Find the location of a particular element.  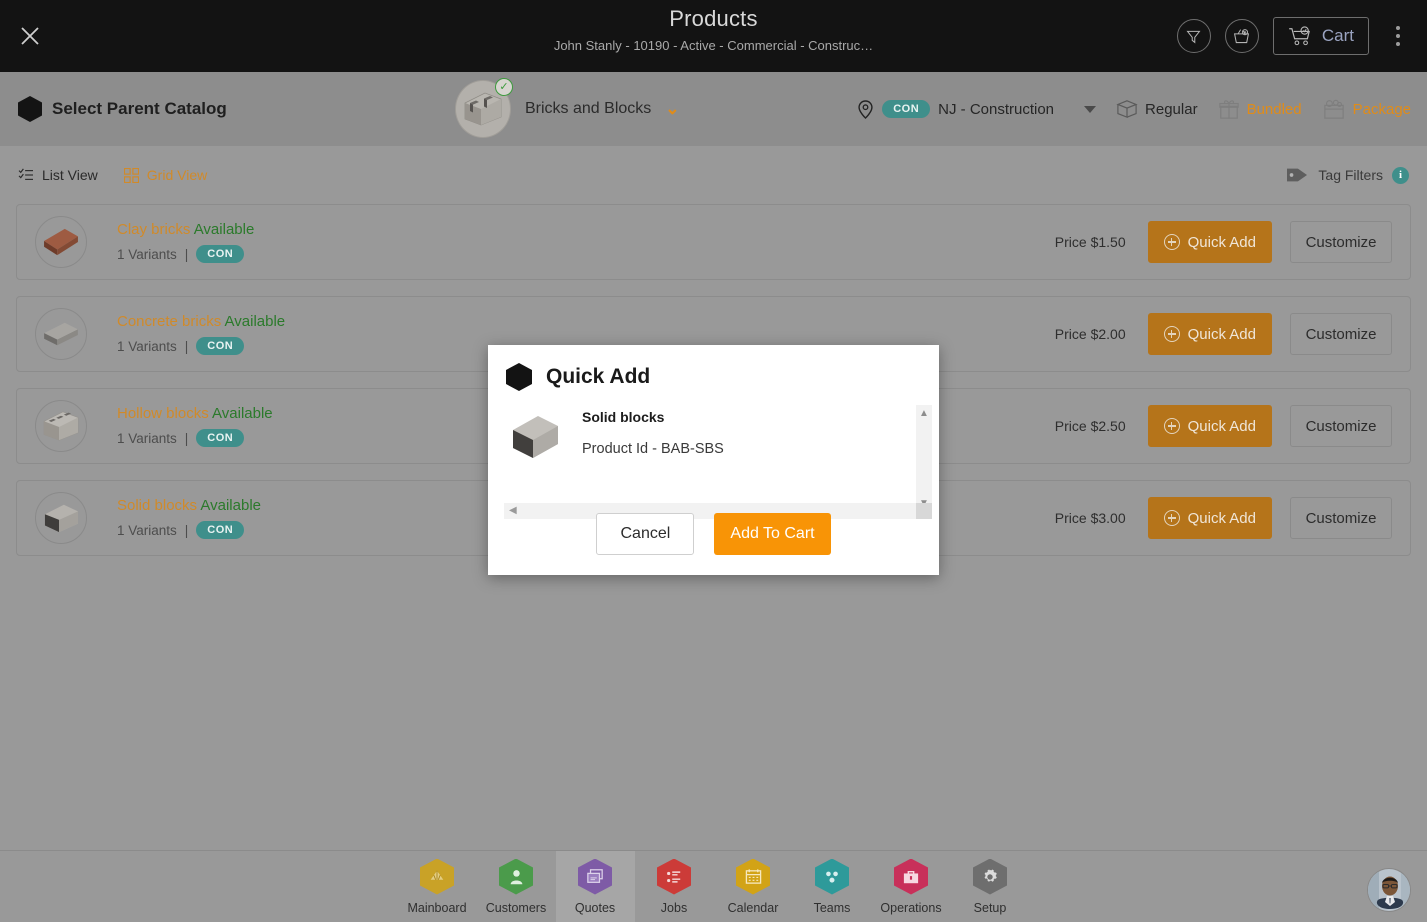

nav-item-operations-label: Operations is located at coordinates (911, 907).